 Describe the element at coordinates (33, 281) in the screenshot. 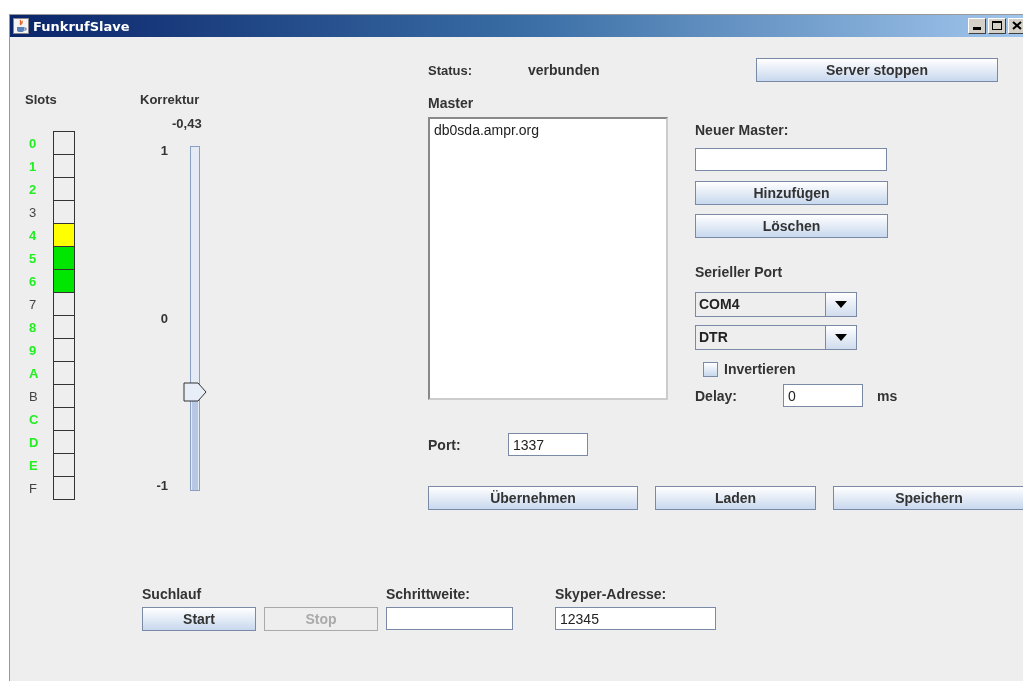

I see `slot-label: 6` at that location.